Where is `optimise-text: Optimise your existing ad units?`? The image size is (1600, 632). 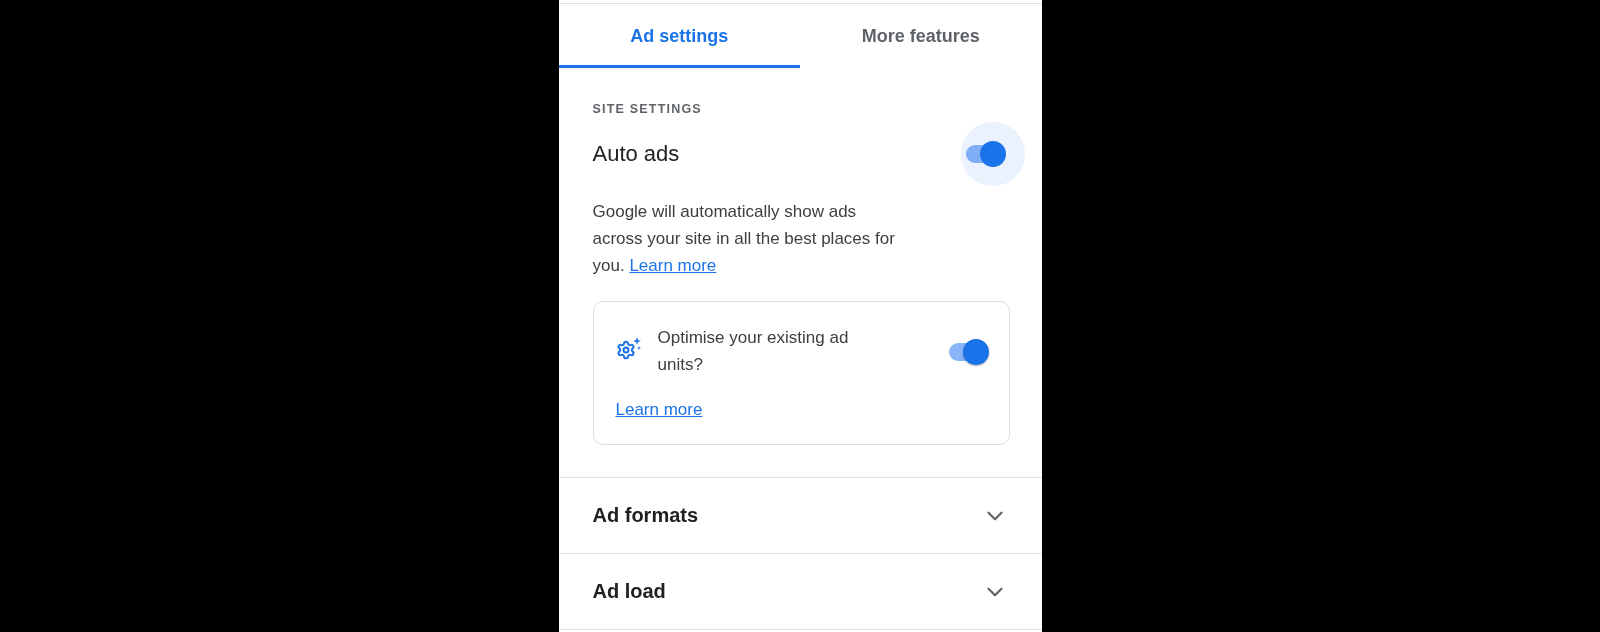 optimise-text: Optimise your existing ad units? is located at coordinates (753, 351).